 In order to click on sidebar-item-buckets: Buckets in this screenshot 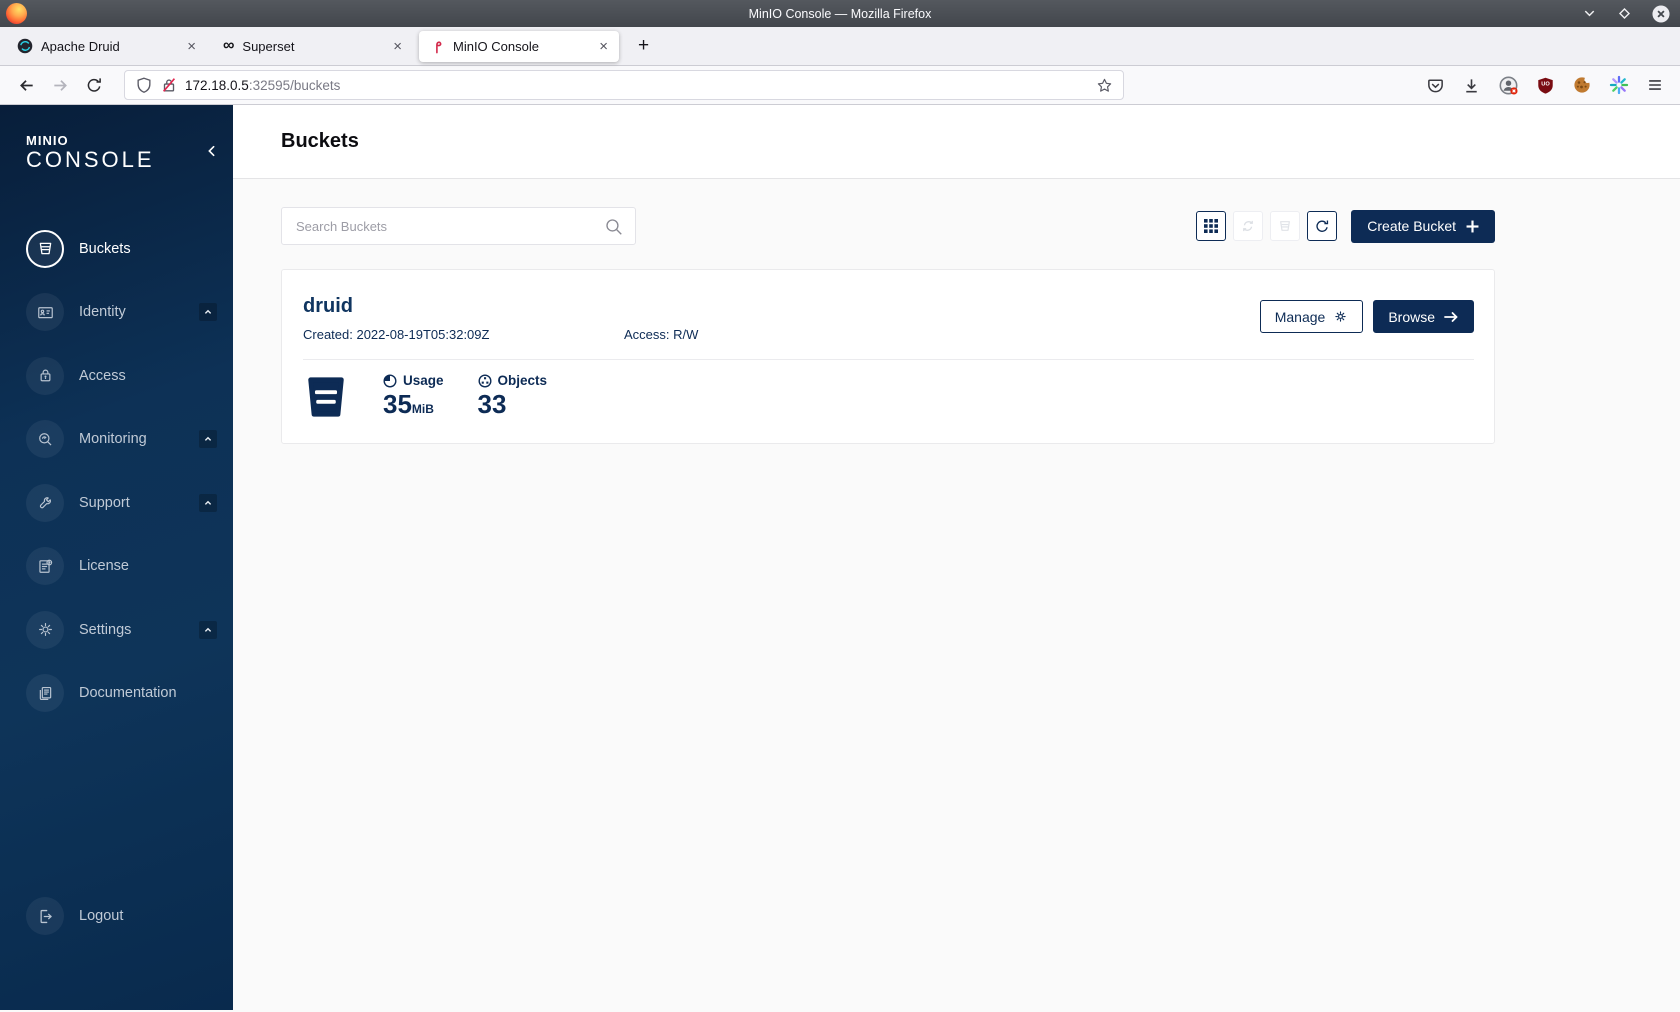, I will do `click(116, 249)`.